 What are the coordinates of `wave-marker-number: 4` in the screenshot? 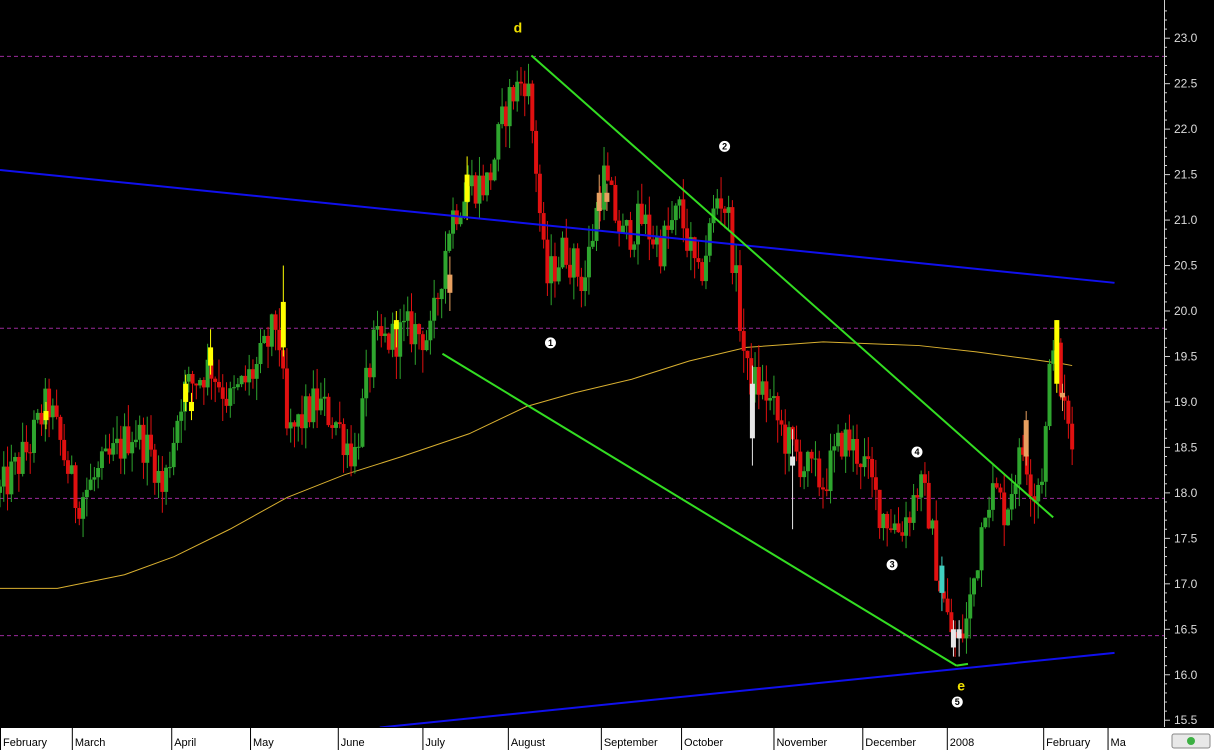 It's located at (916, 452).